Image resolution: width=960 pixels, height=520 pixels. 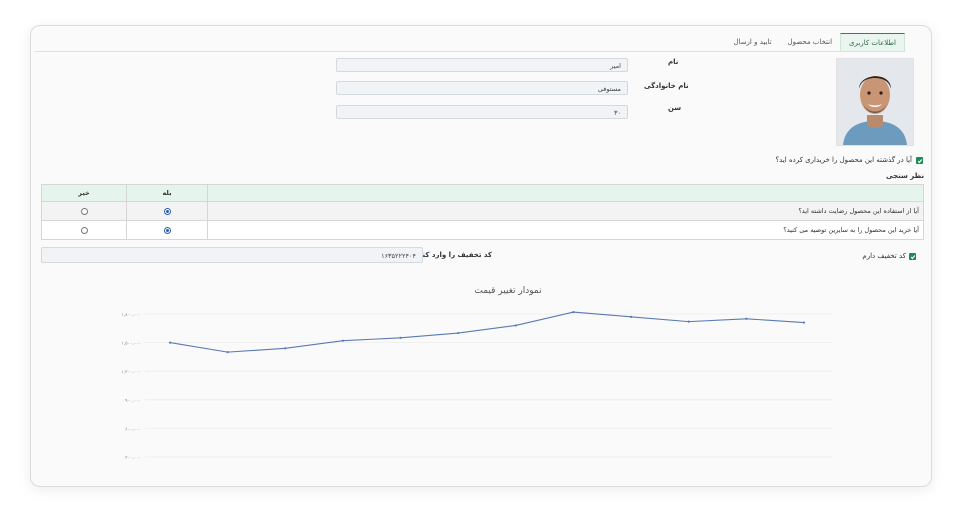 I want to click on price-line, so click(x=487, y=332).